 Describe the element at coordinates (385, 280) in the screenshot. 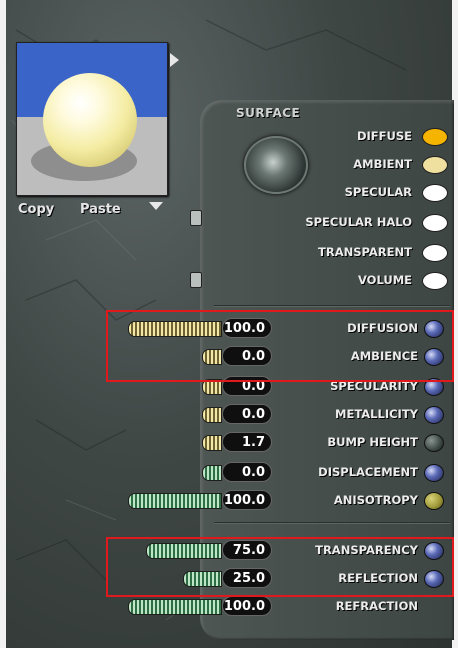

I see `channel-volume-button: VOLUME` at that location.